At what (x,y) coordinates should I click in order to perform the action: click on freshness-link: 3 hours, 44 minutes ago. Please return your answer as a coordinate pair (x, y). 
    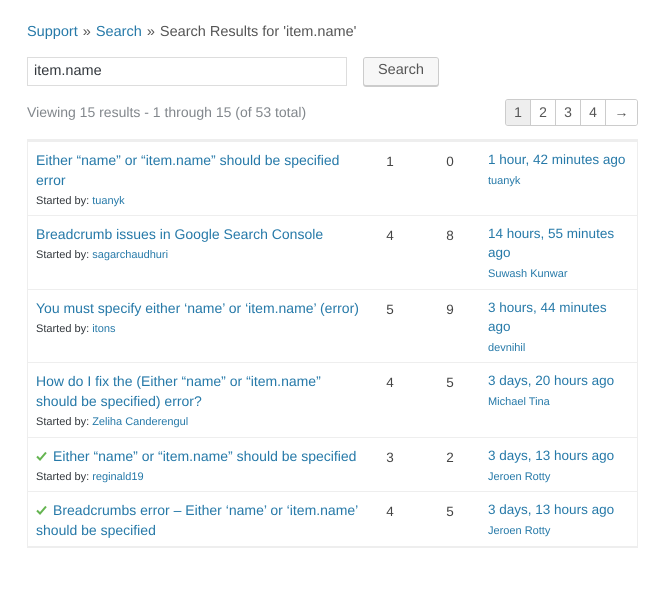
    Looking at the image, I should click on (558, 317).